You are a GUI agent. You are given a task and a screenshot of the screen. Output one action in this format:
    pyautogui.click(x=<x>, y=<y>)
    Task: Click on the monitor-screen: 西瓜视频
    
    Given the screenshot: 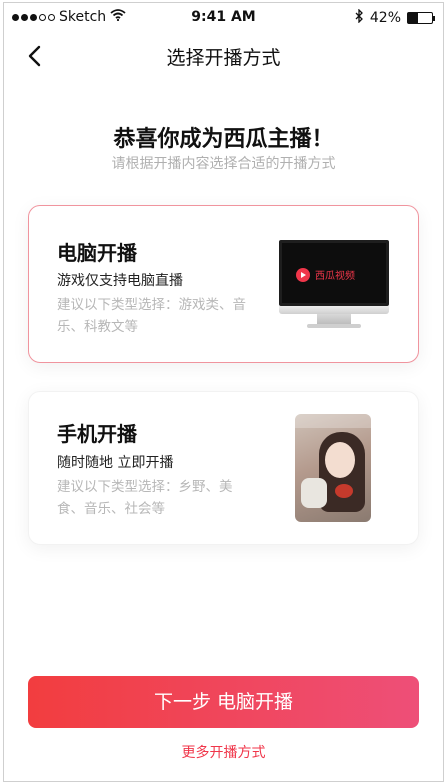 What is the action you would take?
    pyautogui.click(x=334, y=273)
    